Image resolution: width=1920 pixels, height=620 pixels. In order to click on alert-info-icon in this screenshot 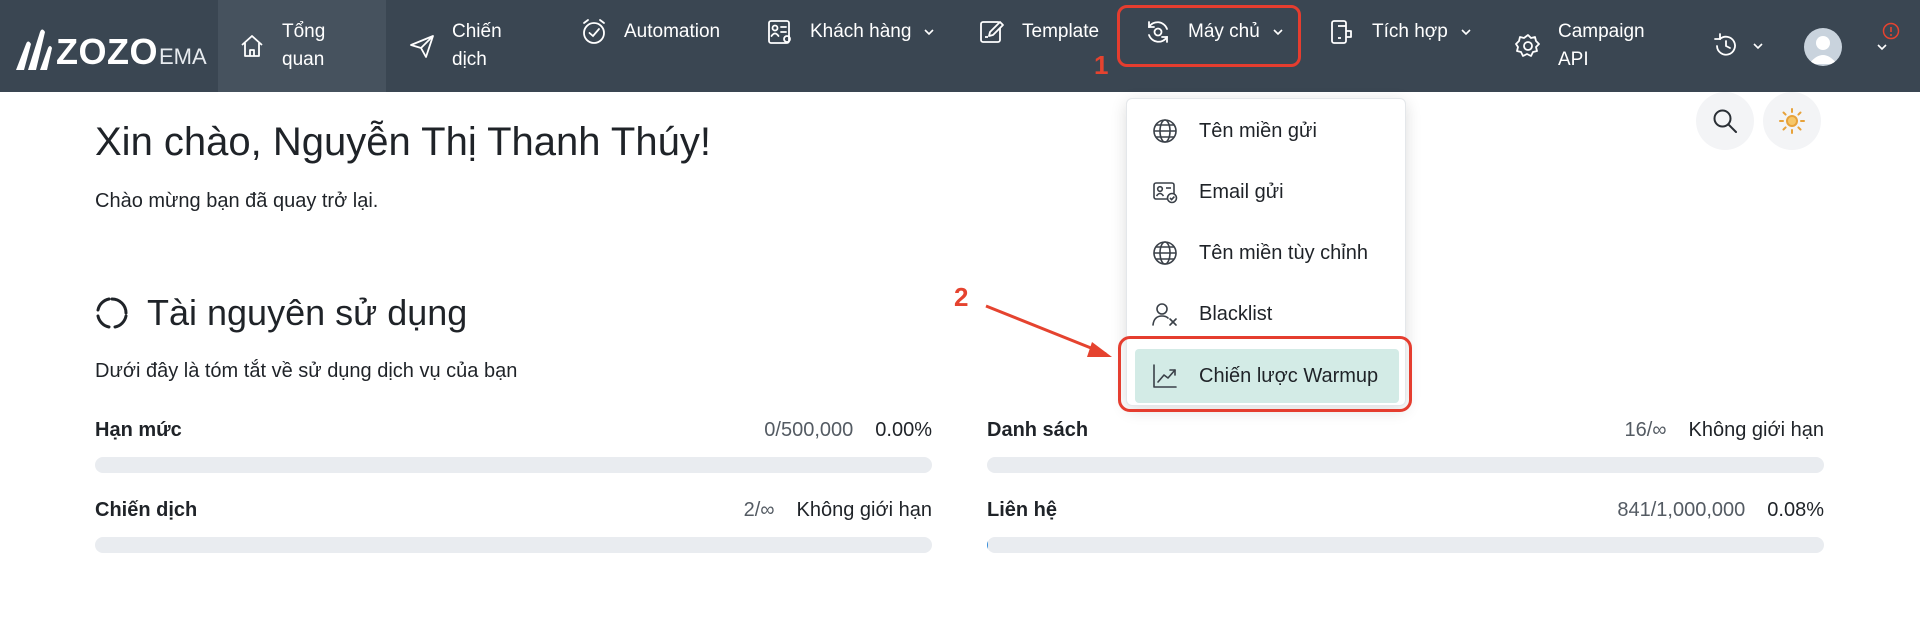, I will do `click(1891, 31)`.